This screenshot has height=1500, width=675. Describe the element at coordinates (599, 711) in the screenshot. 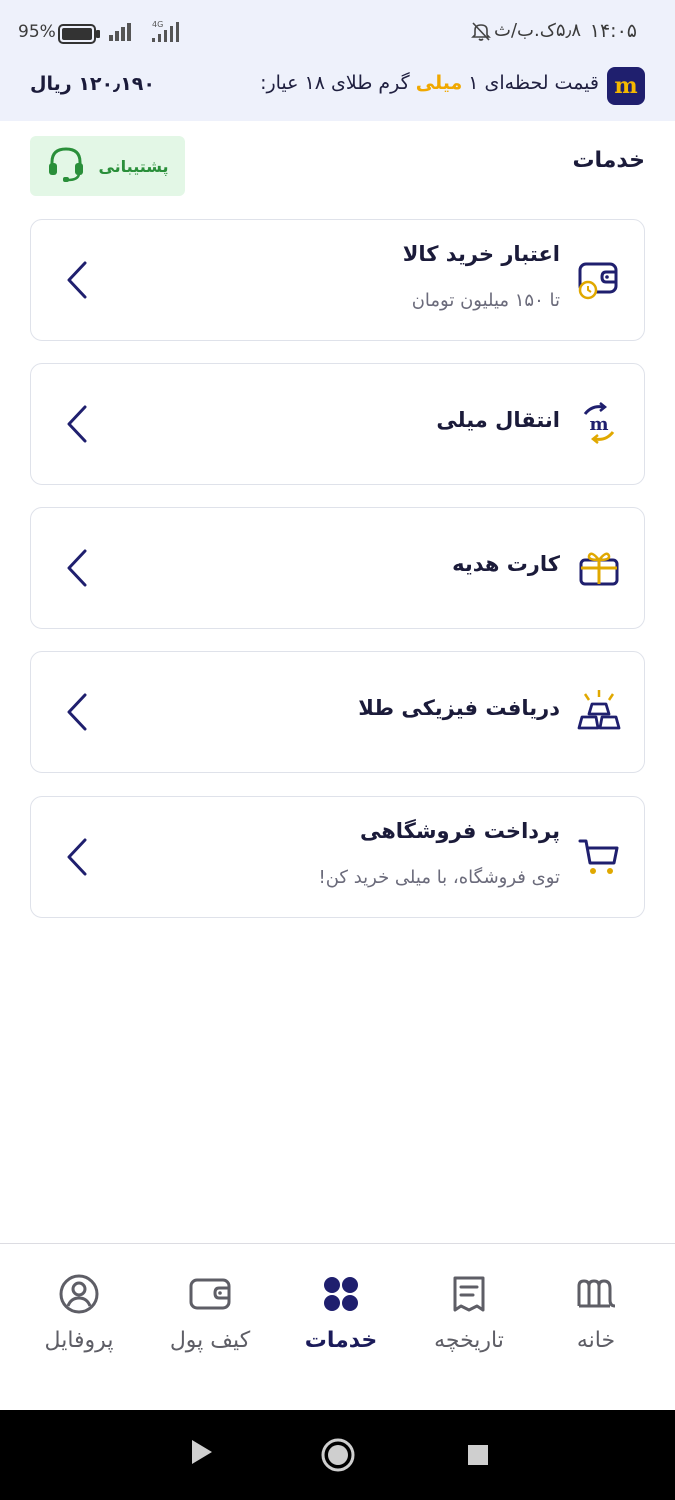

I see `gold-bars-icon` at that location.